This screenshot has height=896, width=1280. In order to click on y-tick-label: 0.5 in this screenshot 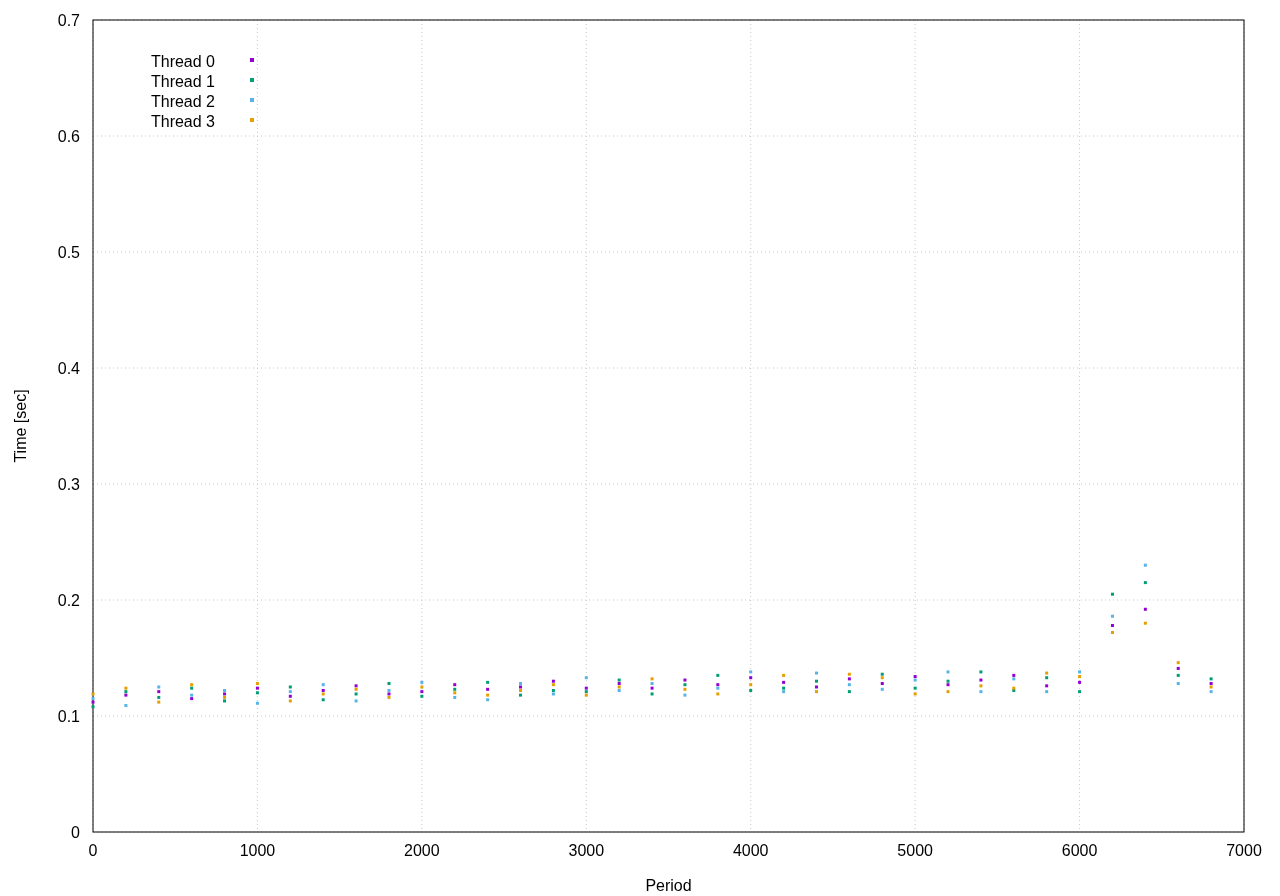, I will do `click(68, 252)`.